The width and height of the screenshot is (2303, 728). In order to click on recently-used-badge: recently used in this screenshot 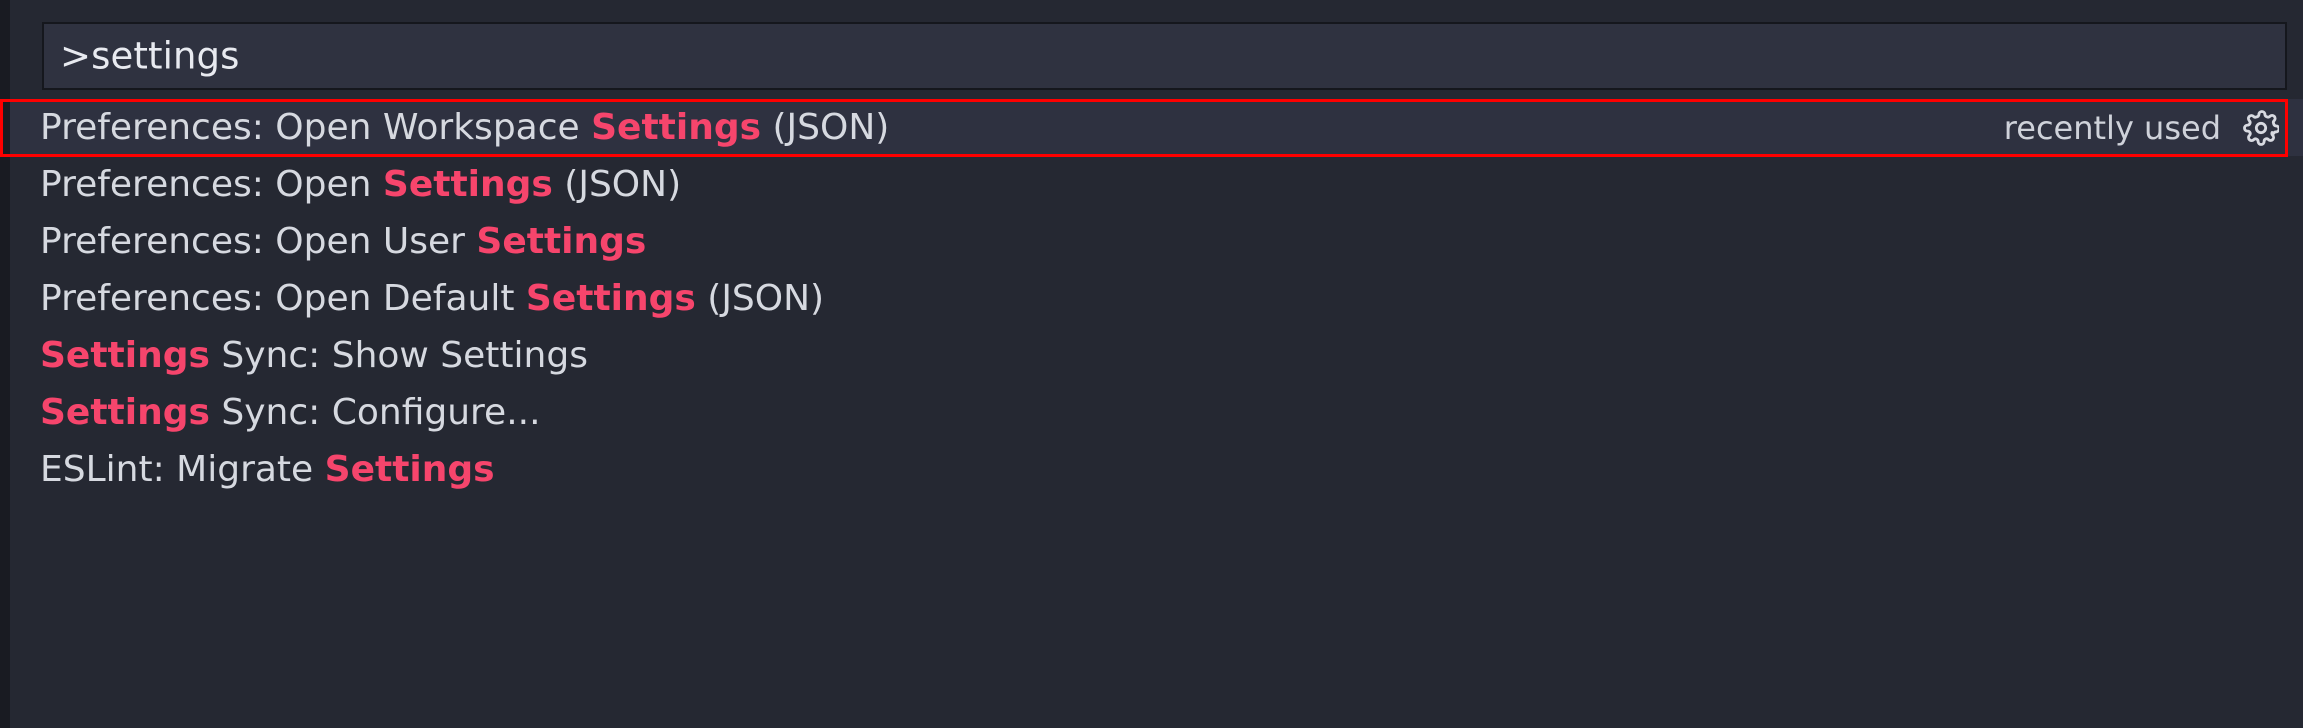, I will do `click(2112, 127)`.